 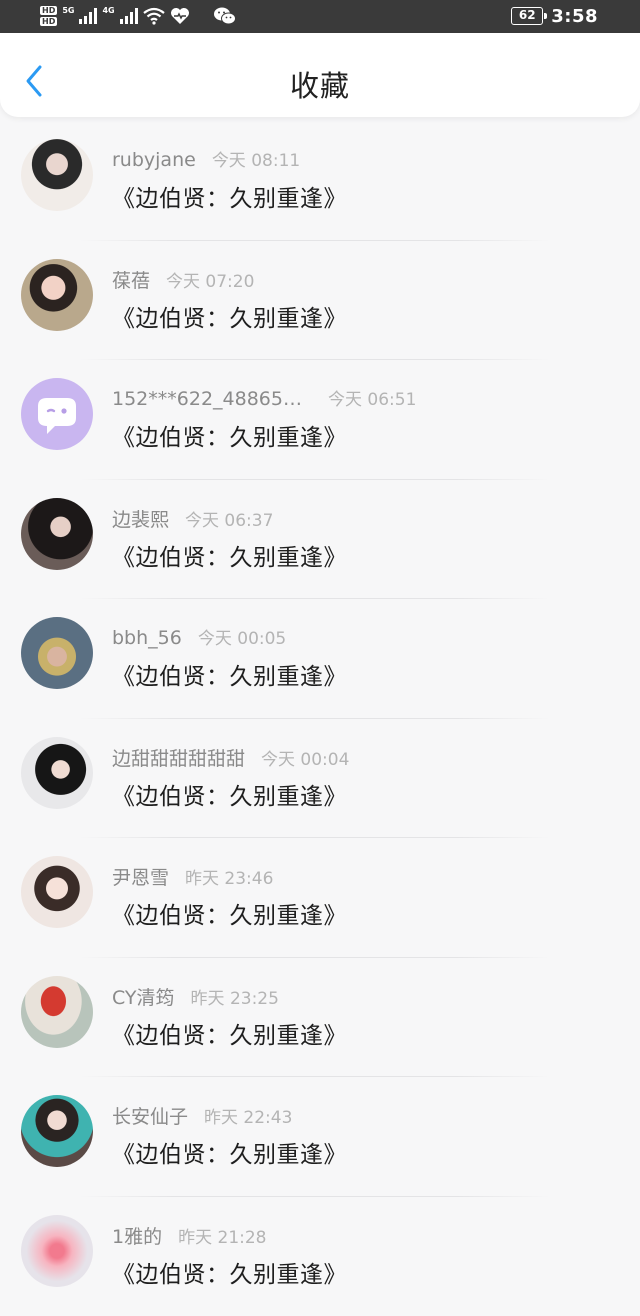 What do you see at coordinates (527, 16) in the screenshot?
I see `battery-icon: 62` at bounding box center [527, 16].